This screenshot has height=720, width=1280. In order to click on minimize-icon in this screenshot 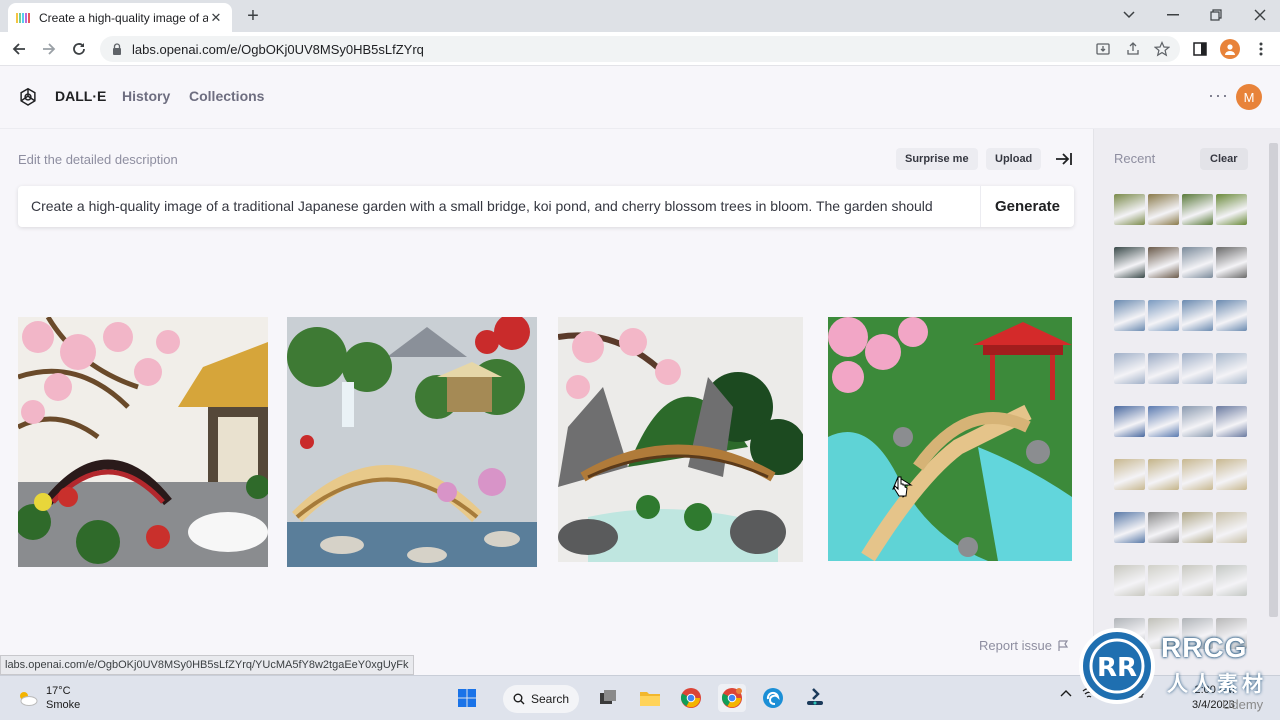, I will do `click(1173, 15)`.